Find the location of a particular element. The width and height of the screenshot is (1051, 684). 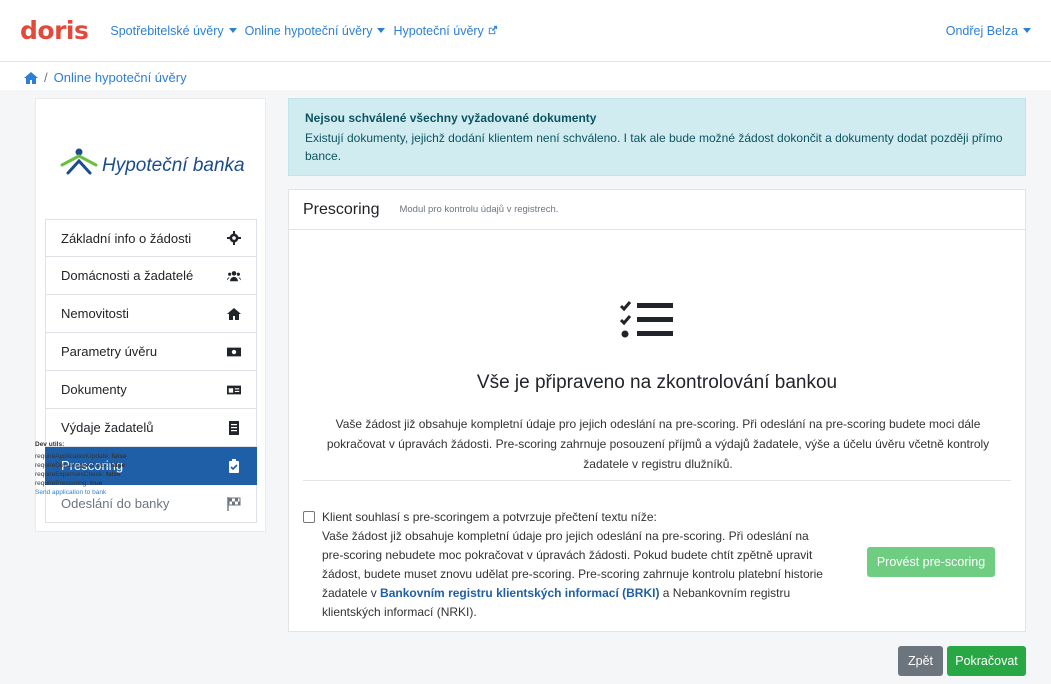

users-icon is located at coordinates (234, 275).